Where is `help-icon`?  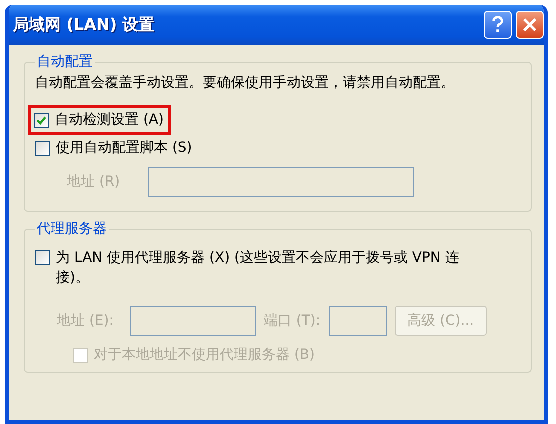
help-icon is located at coordinates (498, 25).